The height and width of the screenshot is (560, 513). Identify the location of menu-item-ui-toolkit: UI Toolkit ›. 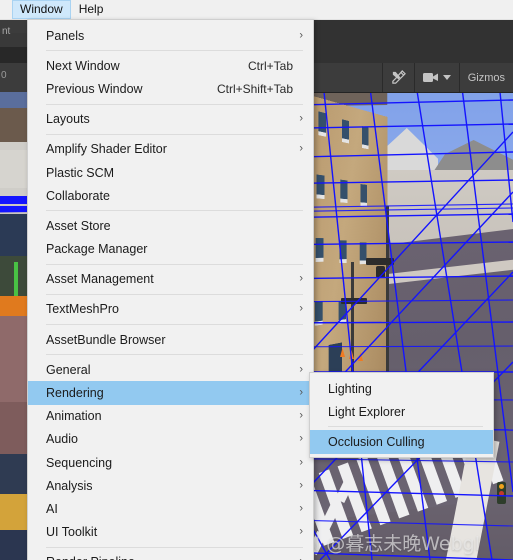
(170, 532).